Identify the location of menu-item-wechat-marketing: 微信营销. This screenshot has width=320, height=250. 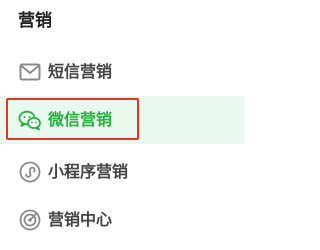
(122, 120).